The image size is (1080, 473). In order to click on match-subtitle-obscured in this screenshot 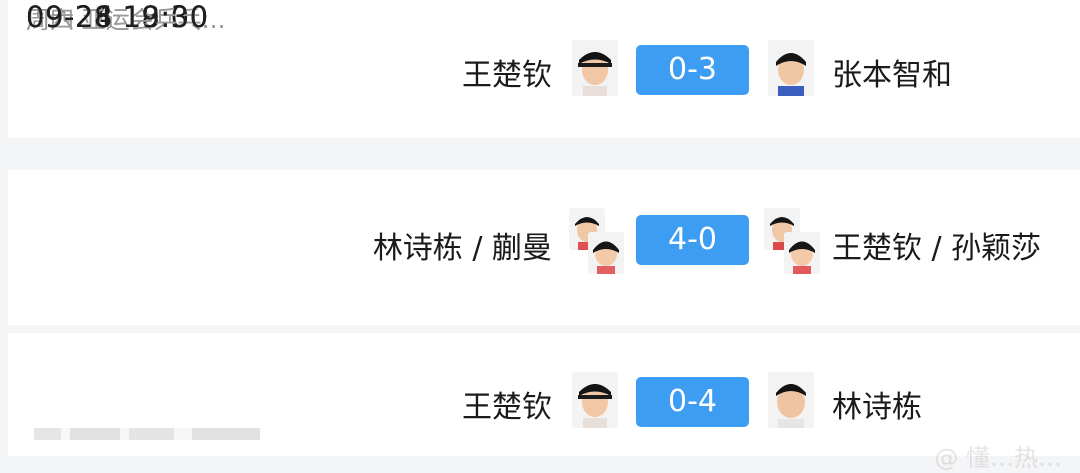, I will do `click(147, 434)`.